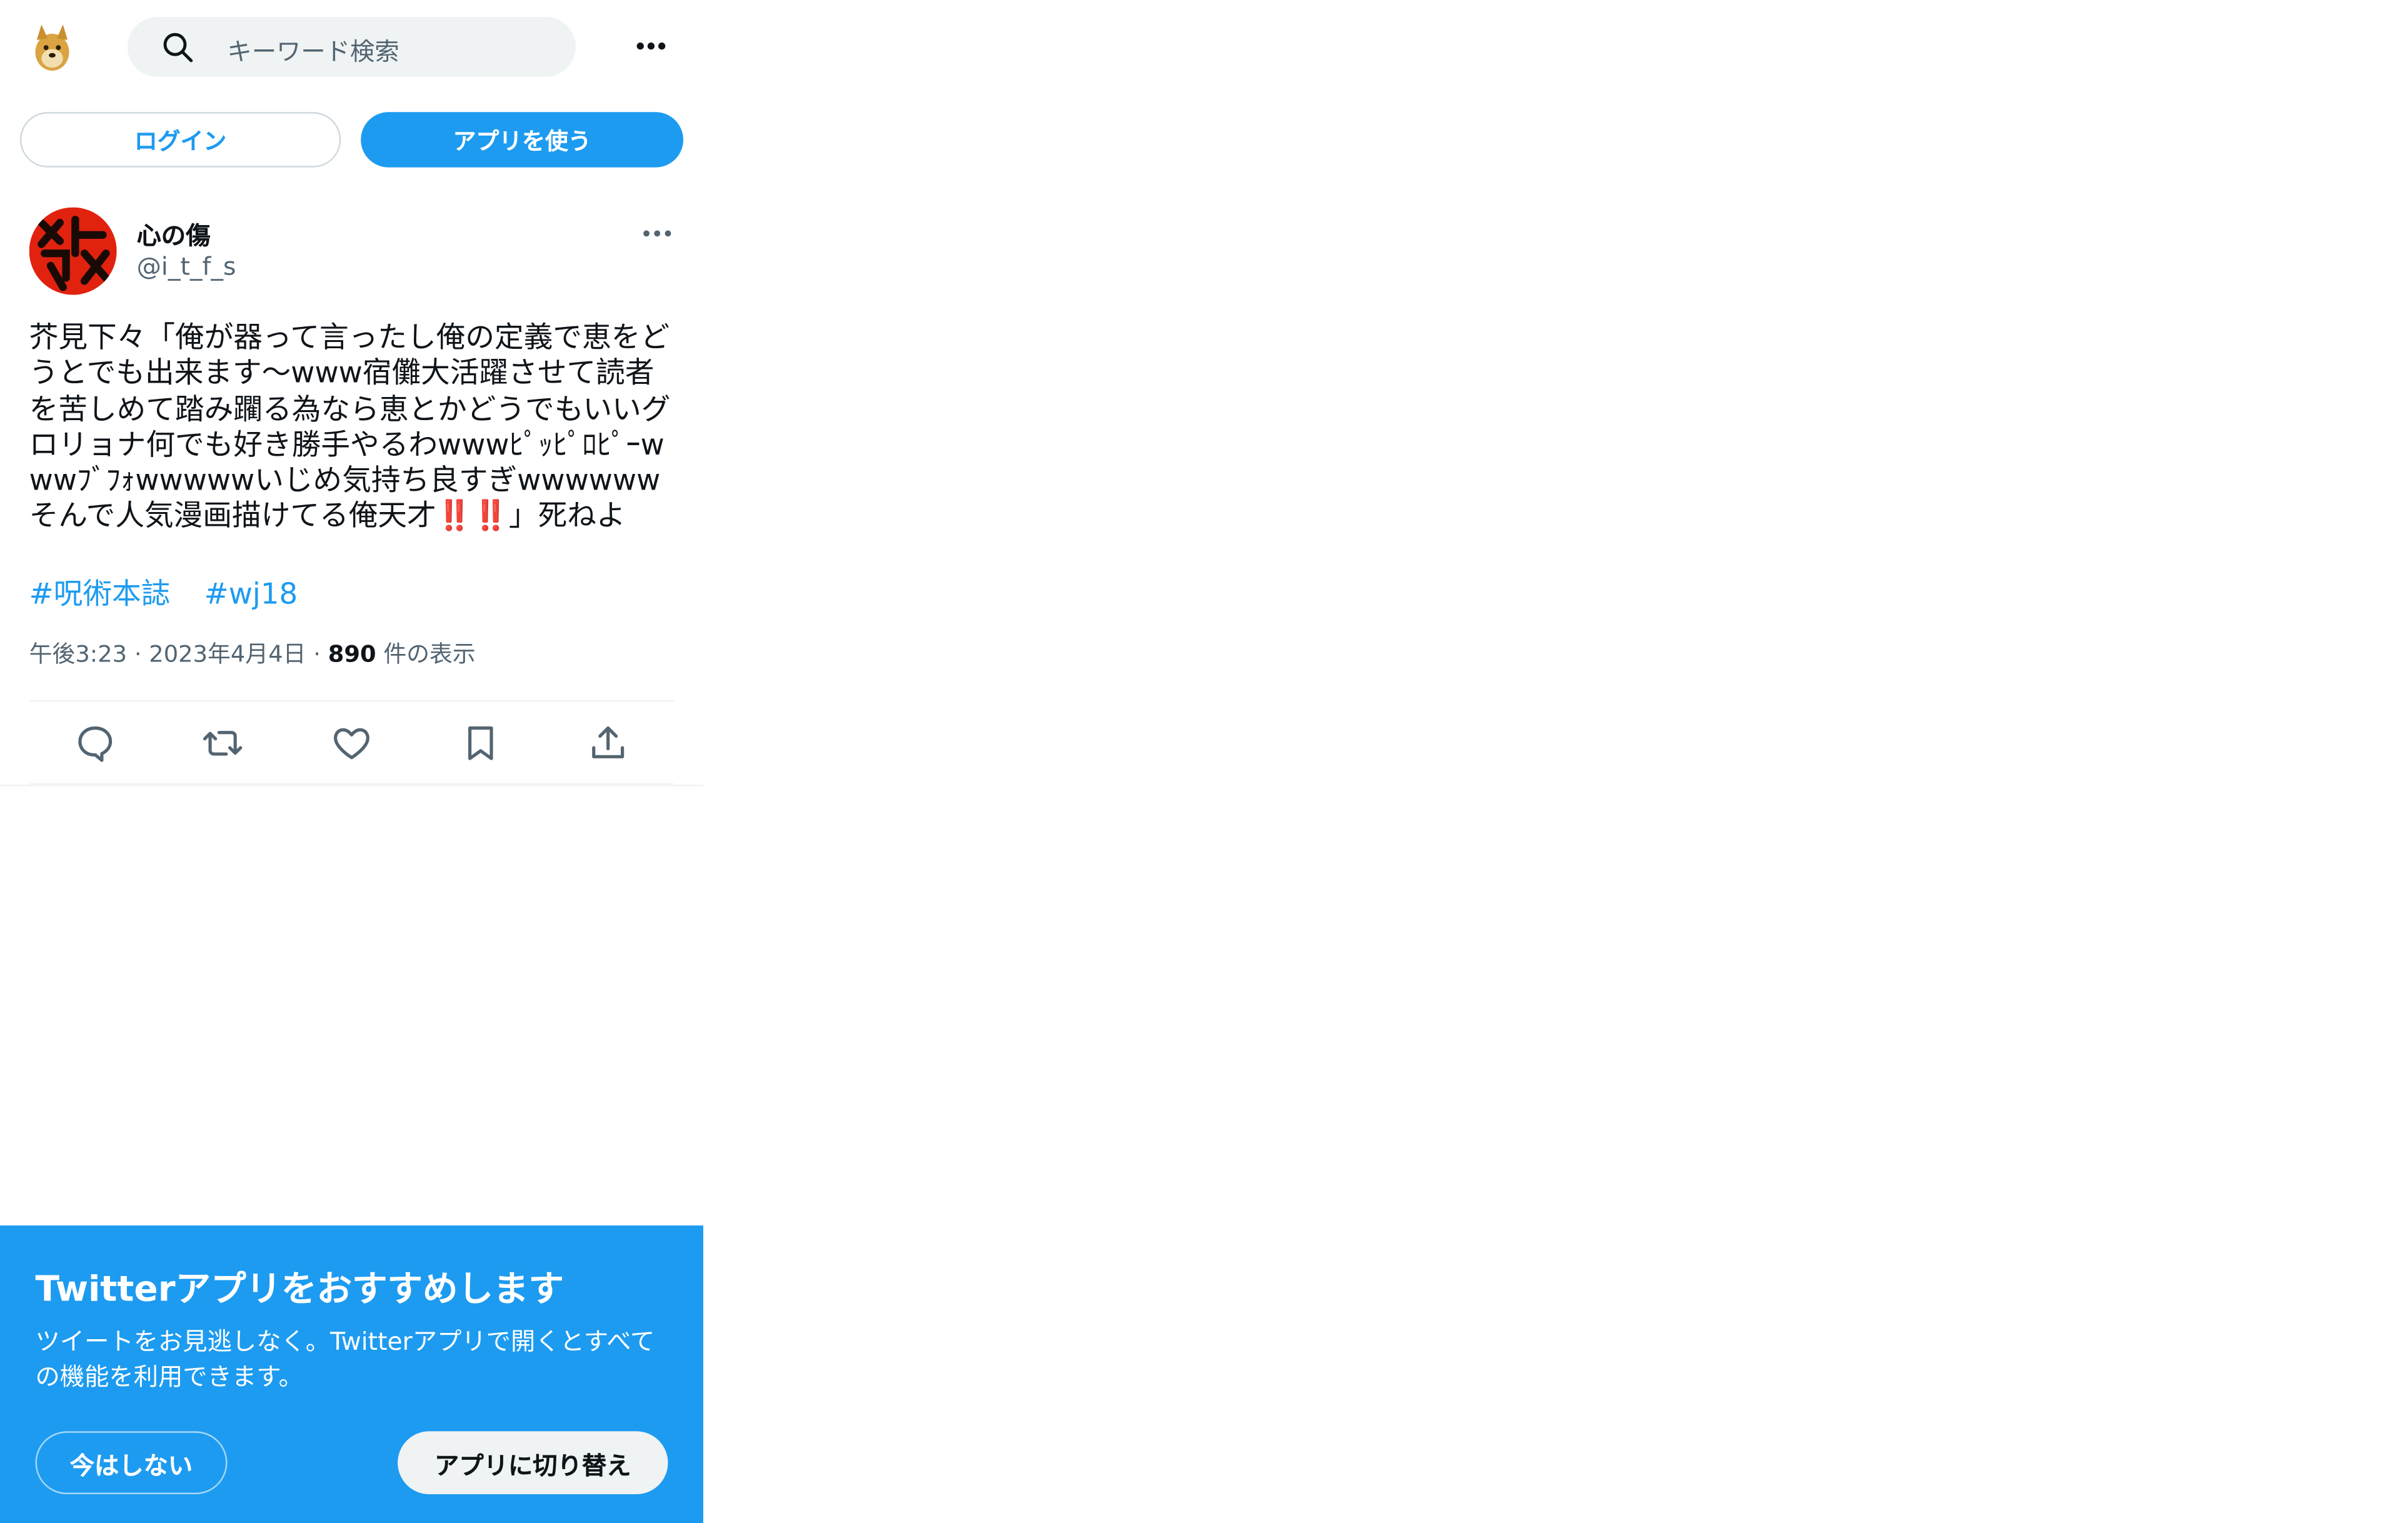 This screenshot has height=1523, width=2408. I want to click on search-box: キーワード検索, so click(351, 47).